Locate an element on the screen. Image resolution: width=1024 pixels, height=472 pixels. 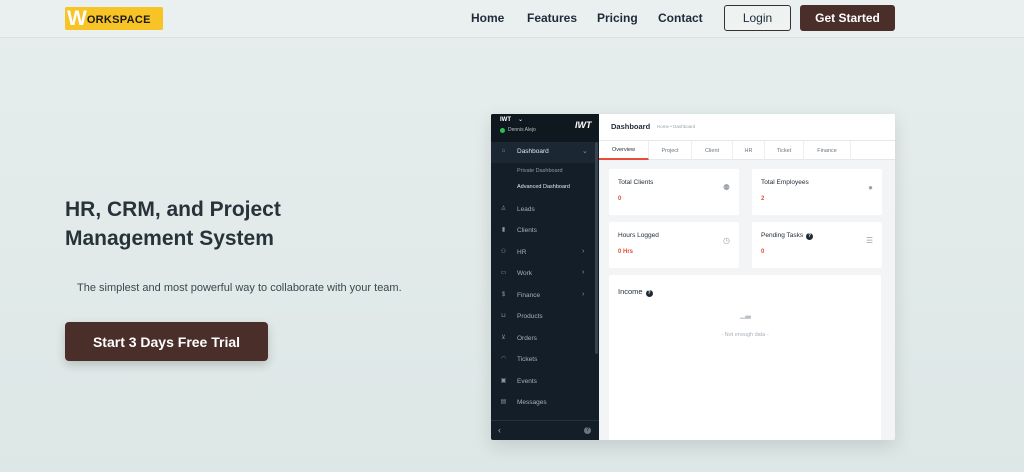
income-title-text: Income is located at coordinates (630, 291).